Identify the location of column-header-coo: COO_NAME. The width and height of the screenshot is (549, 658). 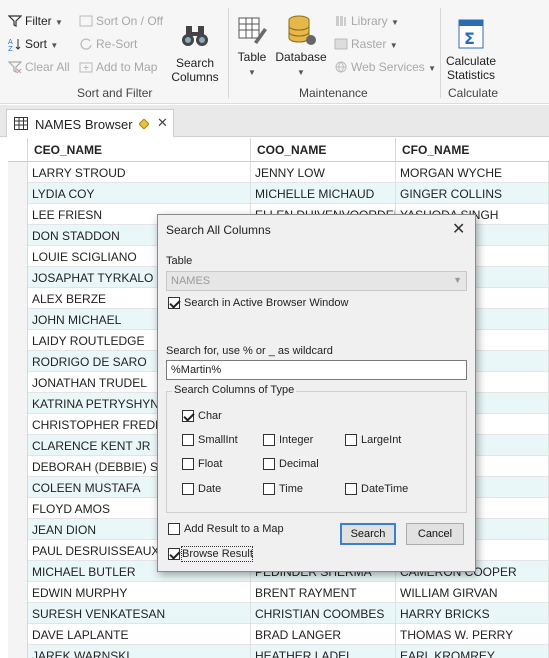
(323, 150).